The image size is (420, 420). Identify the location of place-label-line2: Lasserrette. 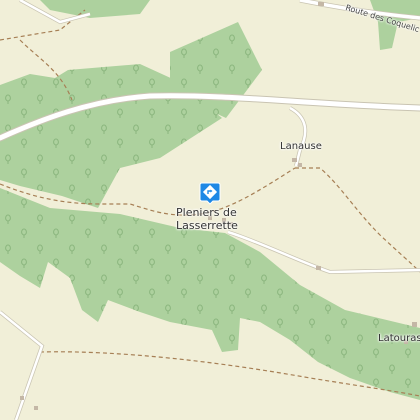
(207, 225).